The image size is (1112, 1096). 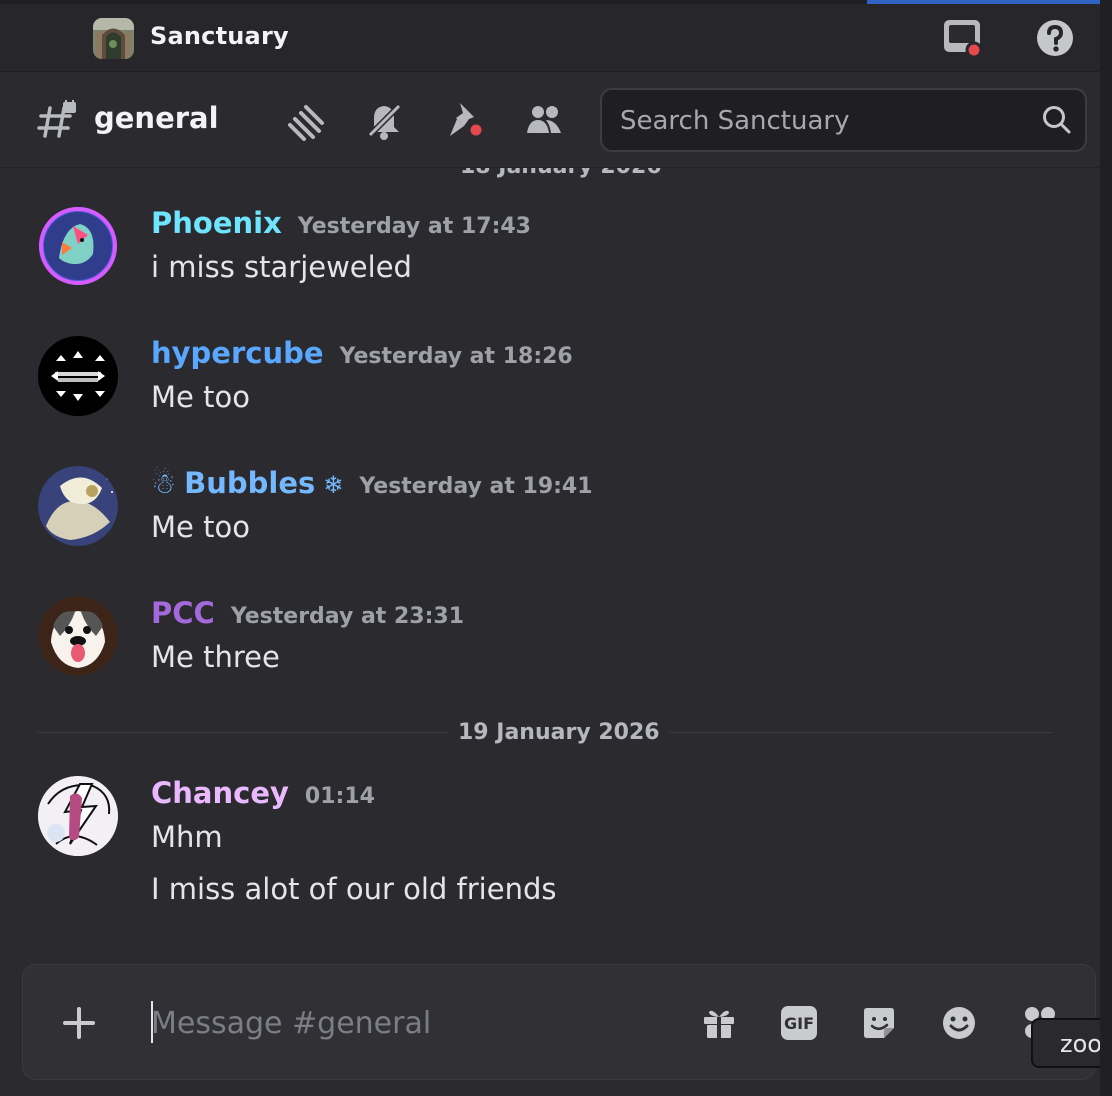 I want to click on message-text: i miss starjeweled, so click(x=281, y=267).